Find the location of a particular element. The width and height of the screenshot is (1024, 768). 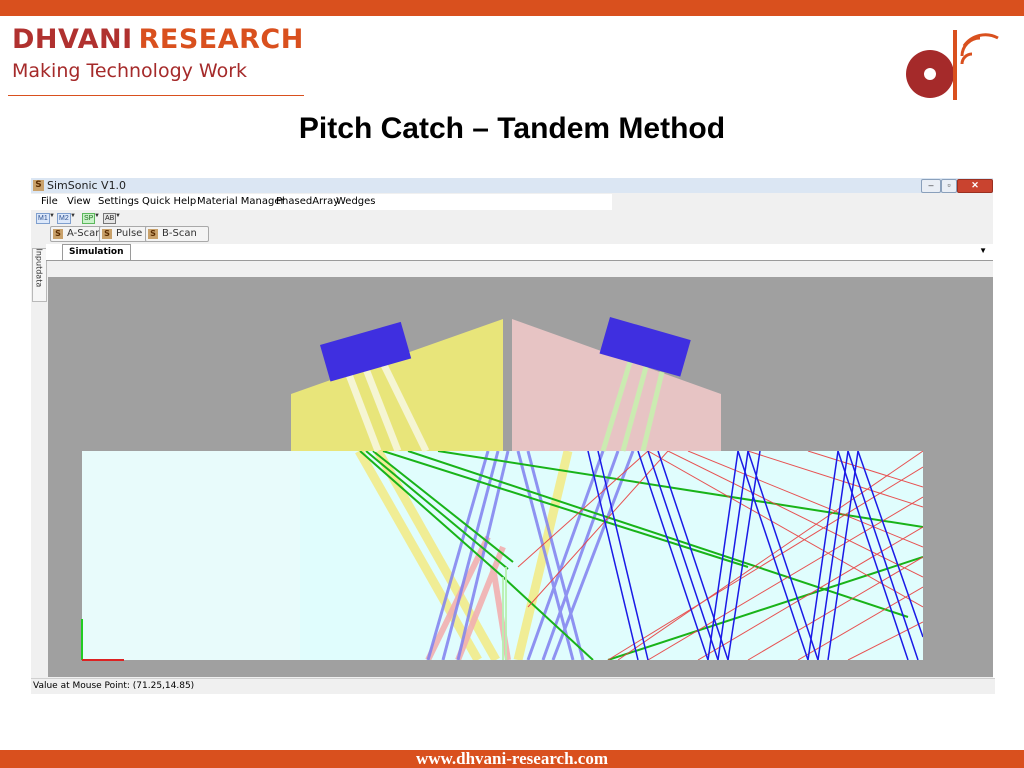

minimize-icon: – is located at coordinates (931, 186).